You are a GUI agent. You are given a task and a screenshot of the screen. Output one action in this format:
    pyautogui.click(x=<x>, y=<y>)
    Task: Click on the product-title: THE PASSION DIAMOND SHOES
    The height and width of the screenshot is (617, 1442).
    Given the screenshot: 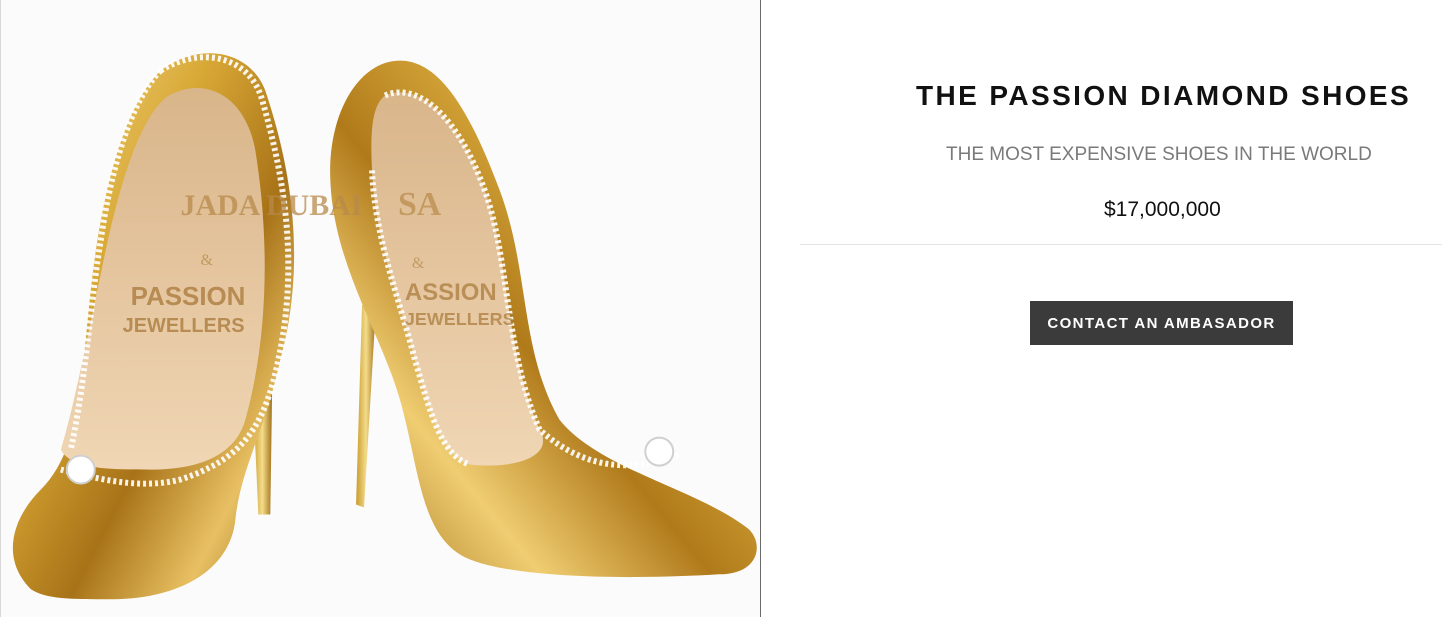 What is the action you would take?
    pyautogui.click(x=1164, y=95)
    